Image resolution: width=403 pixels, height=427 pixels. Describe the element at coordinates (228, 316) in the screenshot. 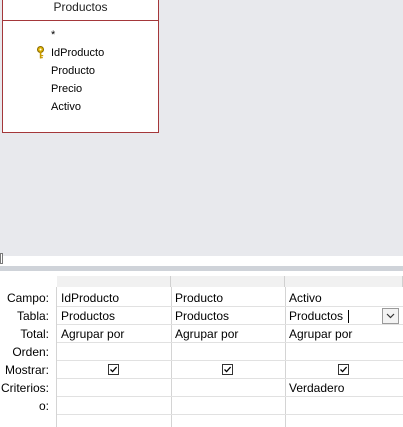

I see `tabla-cell-2: Productos` at that location.